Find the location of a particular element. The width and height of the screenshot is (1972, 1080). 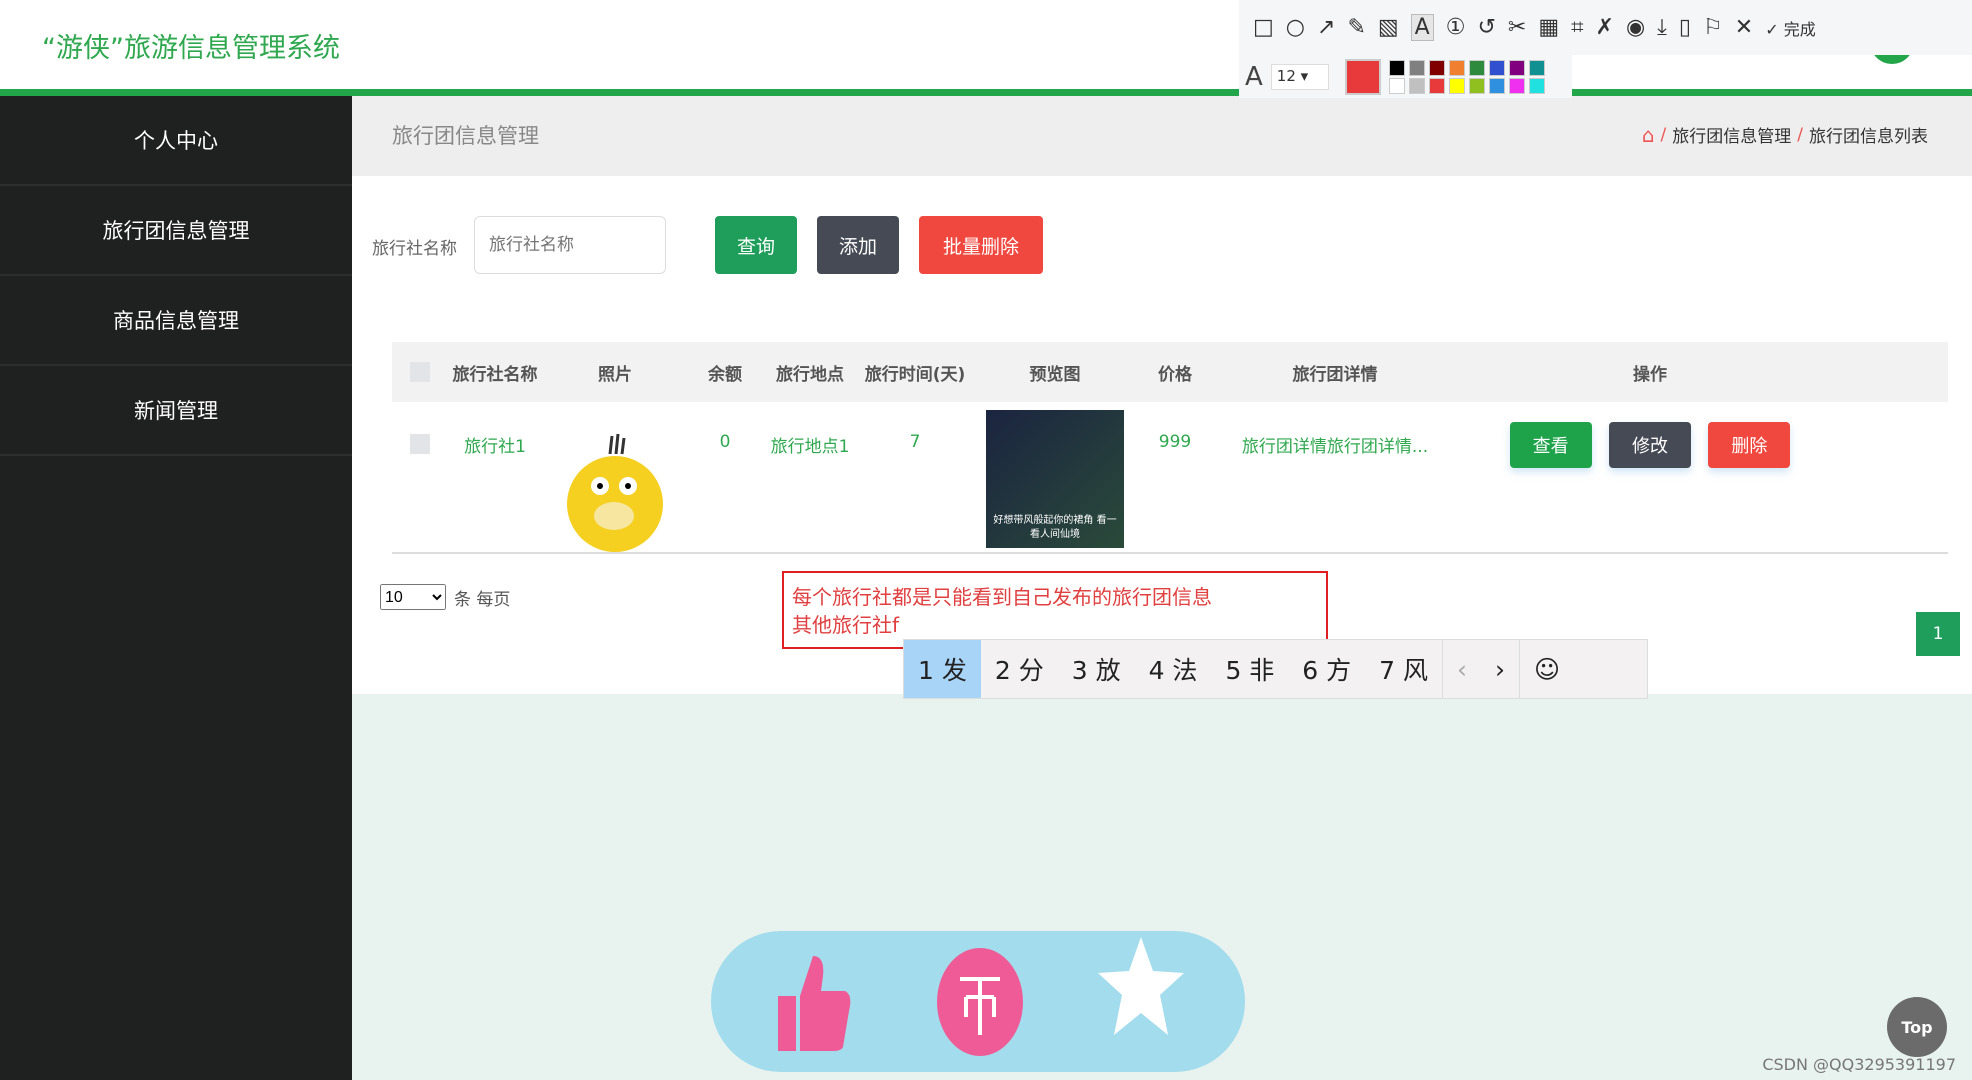

column-header: 旅行时间(天) is located at coordinates (915, 374).